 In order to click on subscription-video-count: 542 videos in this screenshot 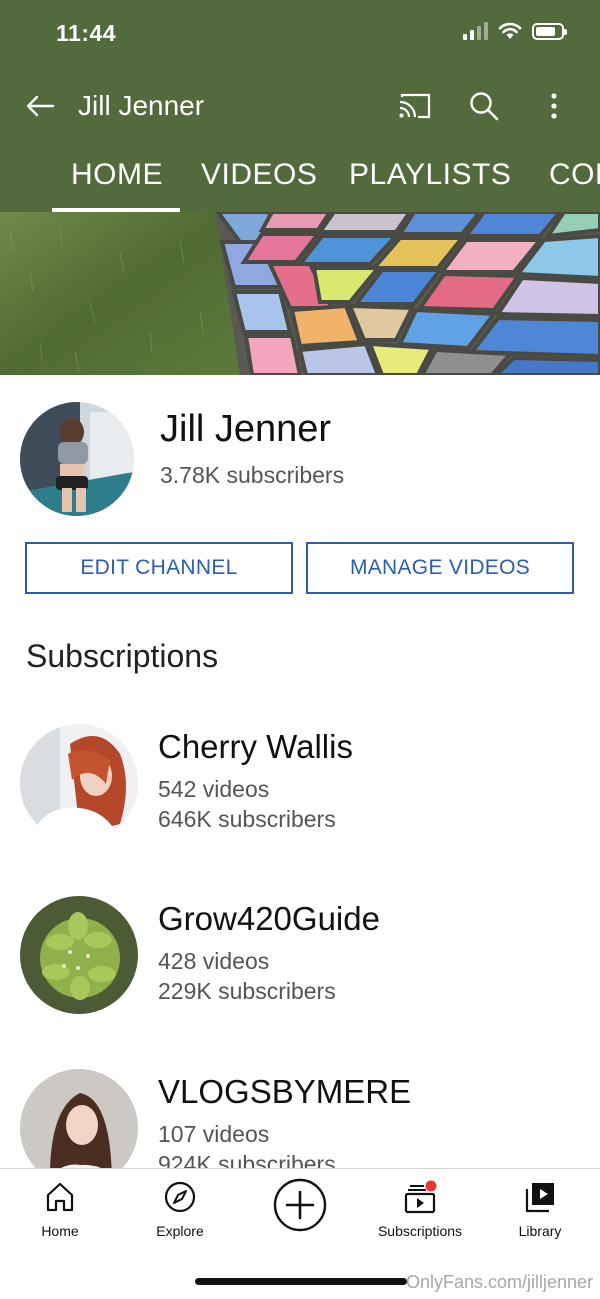, I will do `click(214, 789)`.